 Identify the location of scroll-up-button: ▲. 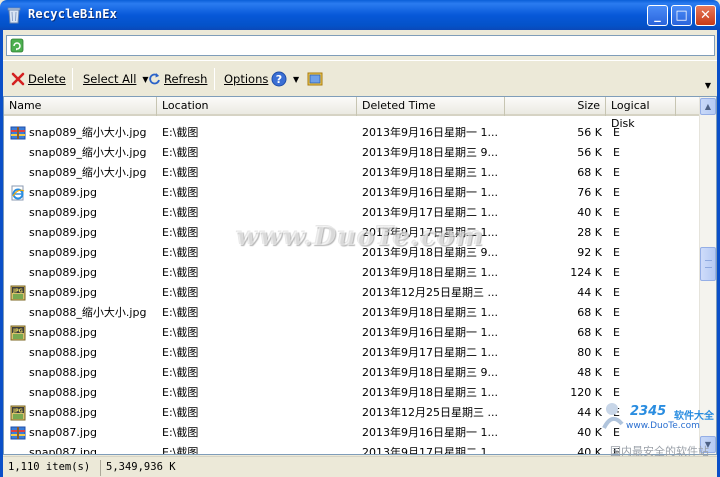
(708, 106).